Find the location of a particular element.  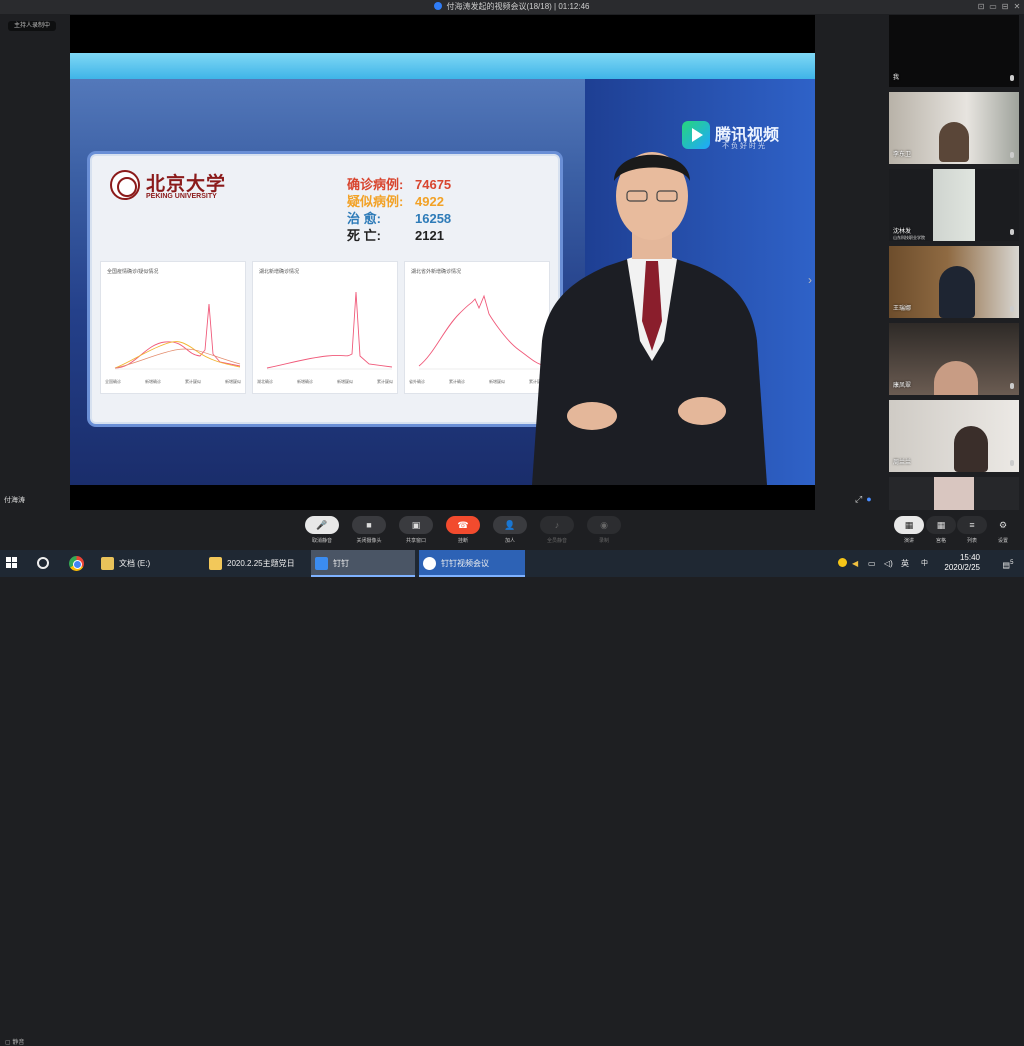

legend-item: 新增确诊 is located at coordinates (153, 381).